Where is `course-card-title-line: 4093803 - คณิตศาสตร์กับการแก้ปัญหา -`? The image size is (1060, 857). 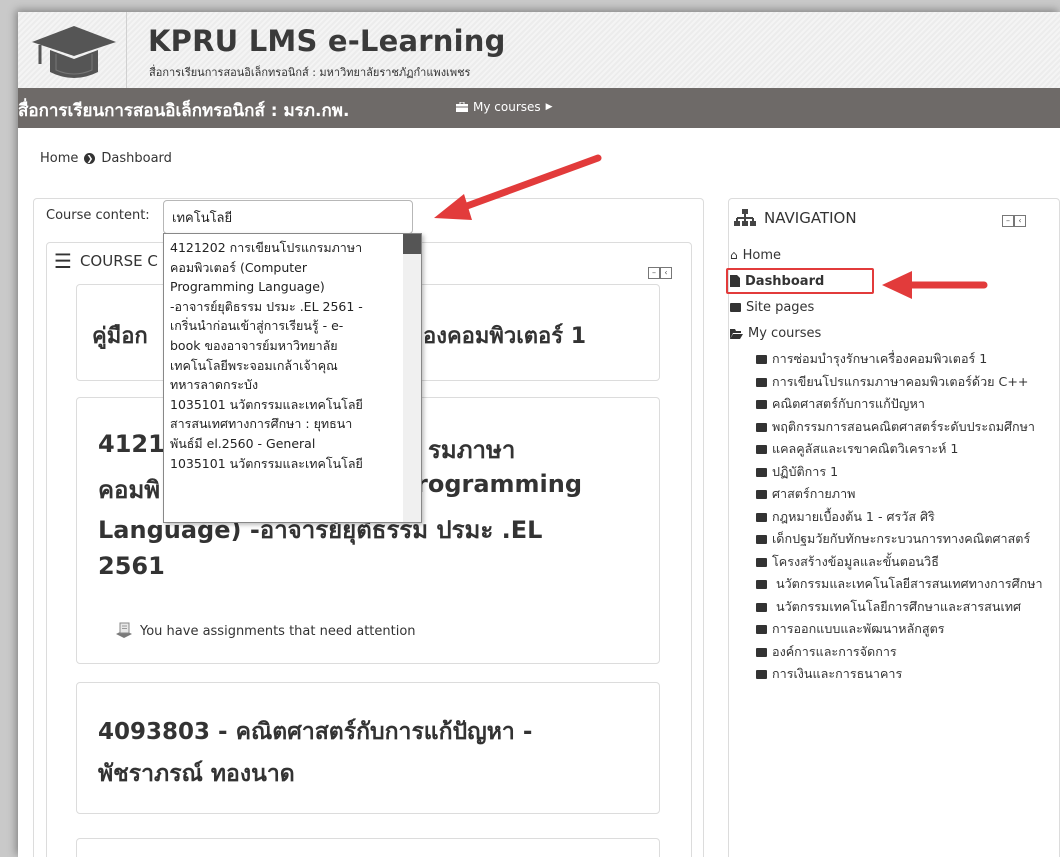
course-card-title-line: 4093803 - คณิตศาสตร์กับการแก้ปัญหา - is located at coordinates (315, 732).